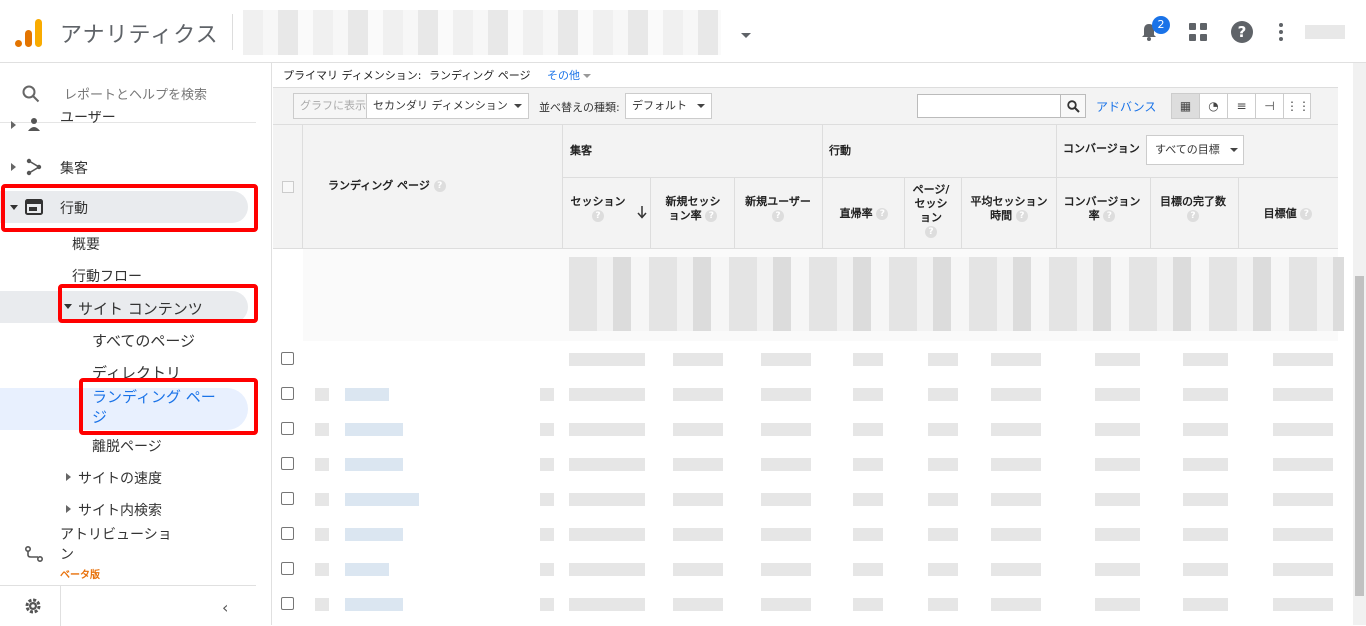 The height and width of the screenshot is (626, 1366). Describe the element at coordinates (1288, 214) in the screenshot. I see `column-header-goal-value: 目標値 ?` at that location.